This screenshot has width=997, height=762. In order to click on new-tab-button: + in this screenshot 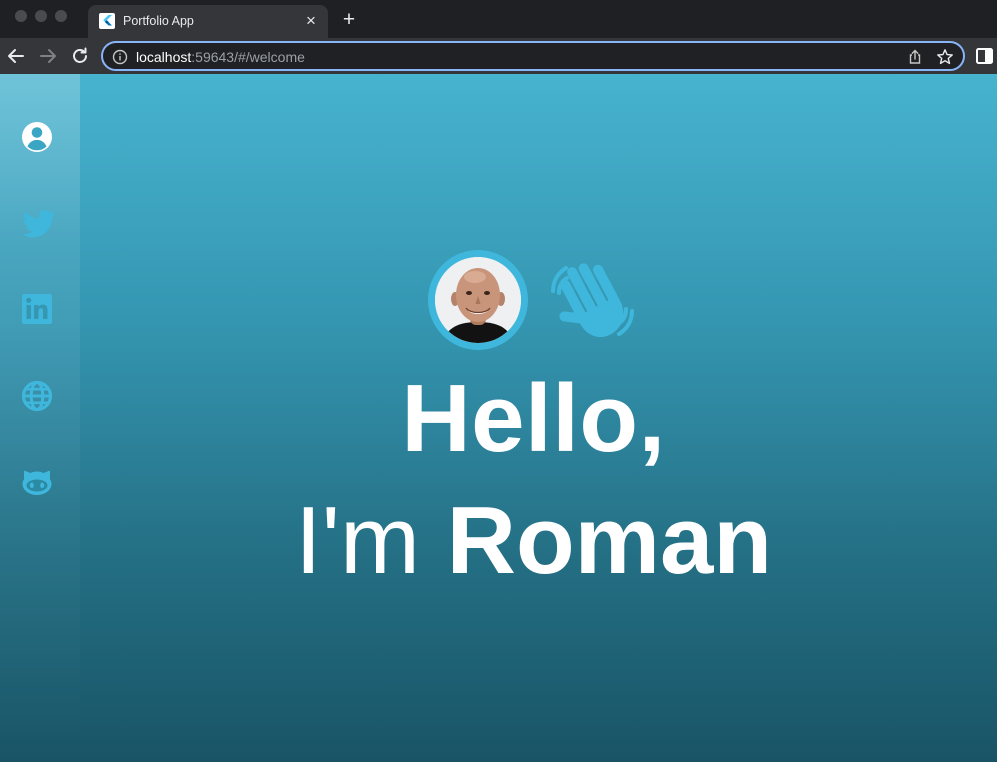, I will do `click(349, 20)`.